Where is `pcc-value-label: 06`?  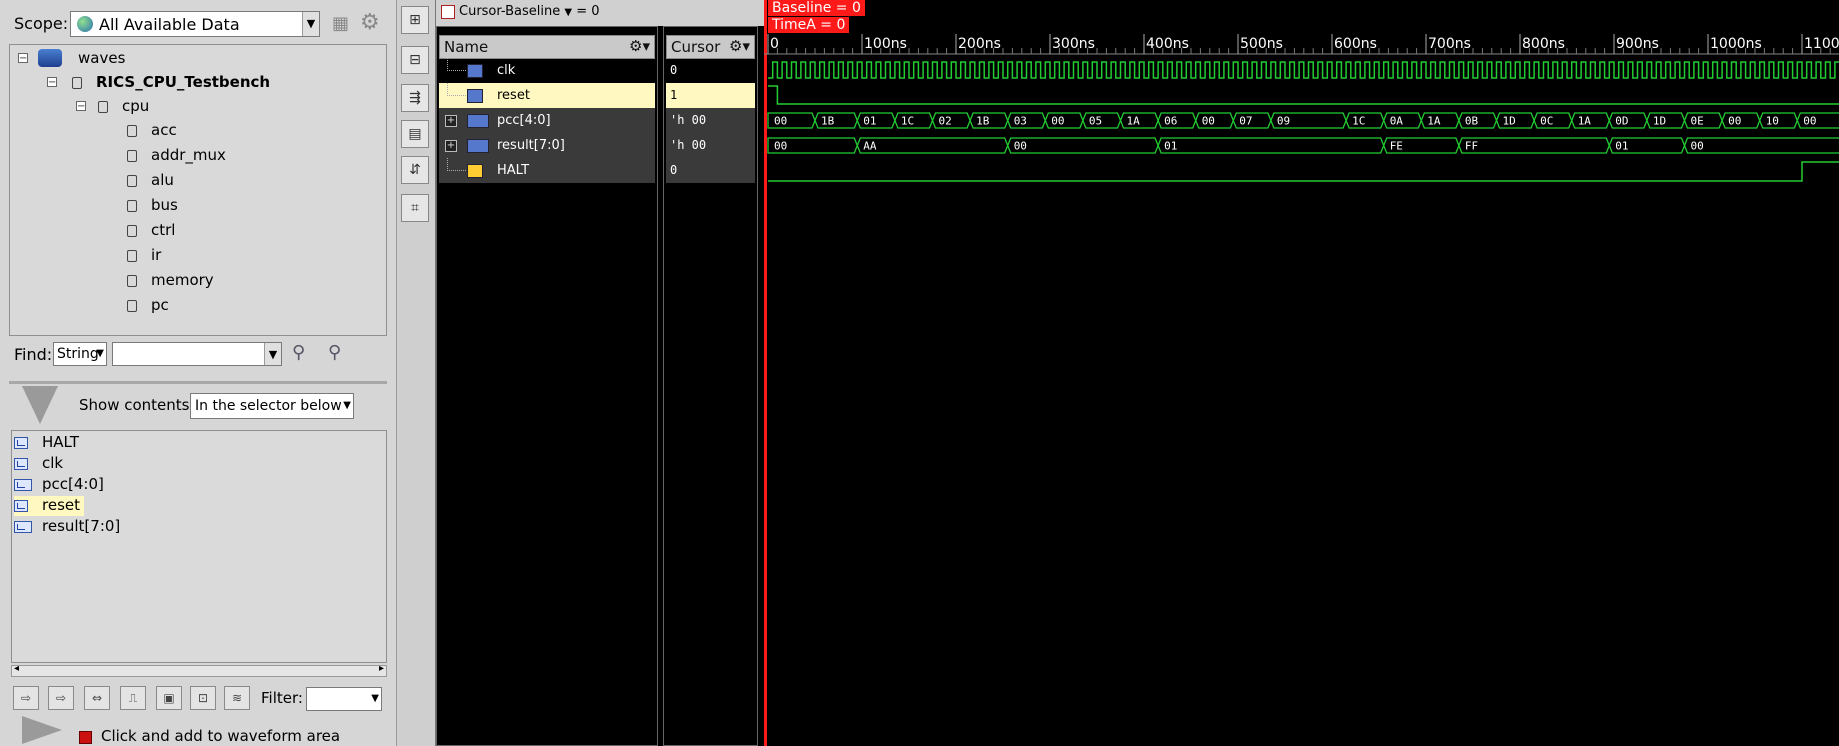 pcc-value-label: 06 is located at coordinates (1170, 121).